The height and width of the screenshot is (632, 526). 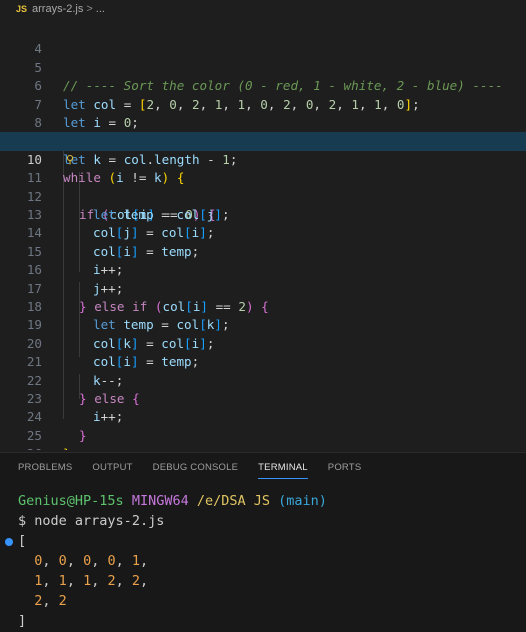 What do you see at coordinates (22, 621) in the screenshot?
I see `terminal-output-line: ]` at bounding box center [22, 621].